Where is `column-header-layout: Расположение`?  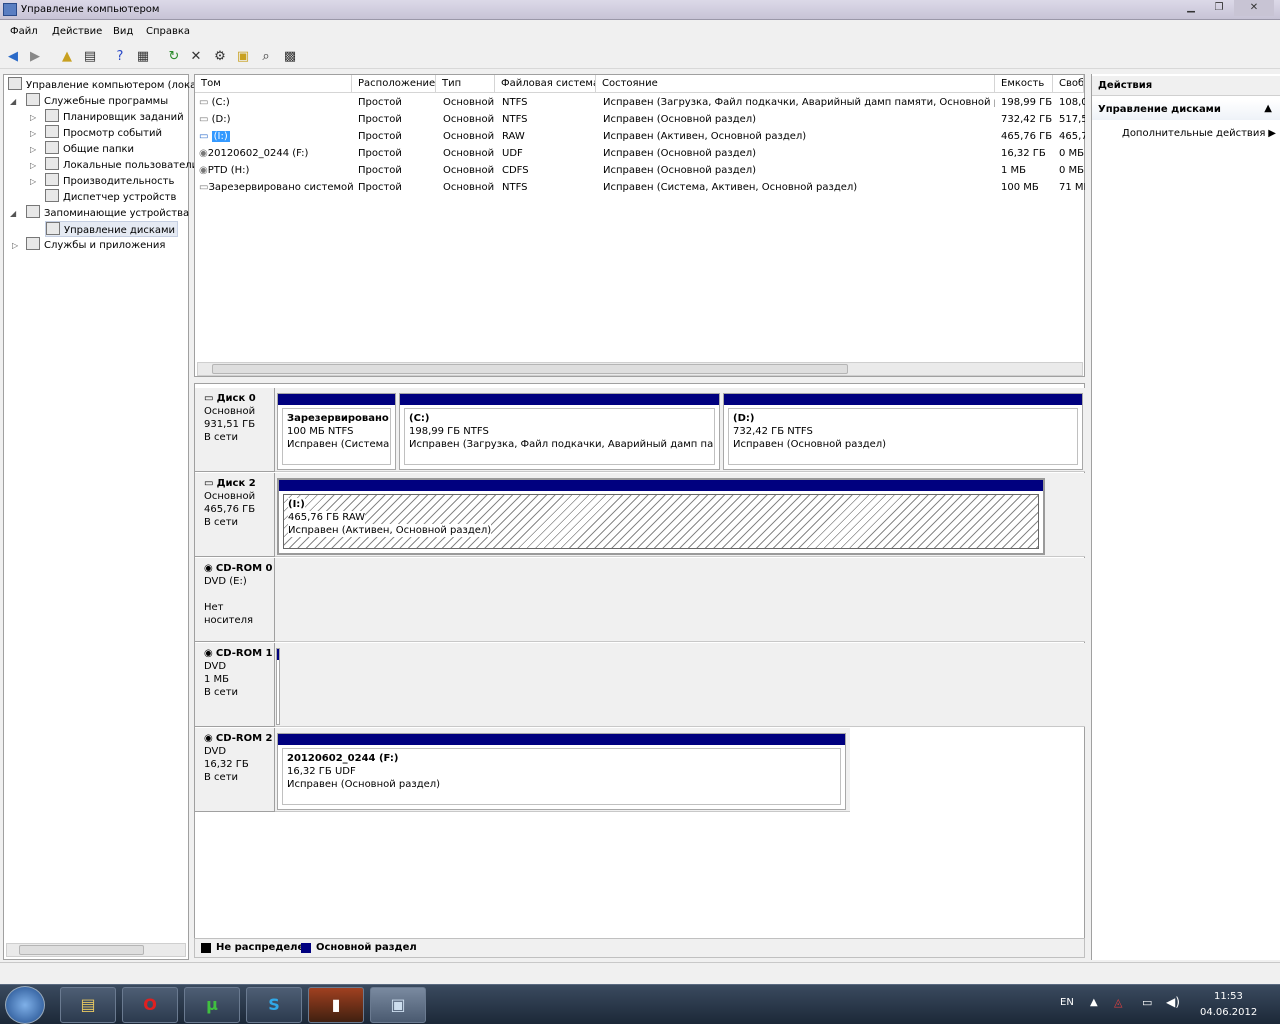 column-header-layout: Расположение is located at coordinates (394, 84).